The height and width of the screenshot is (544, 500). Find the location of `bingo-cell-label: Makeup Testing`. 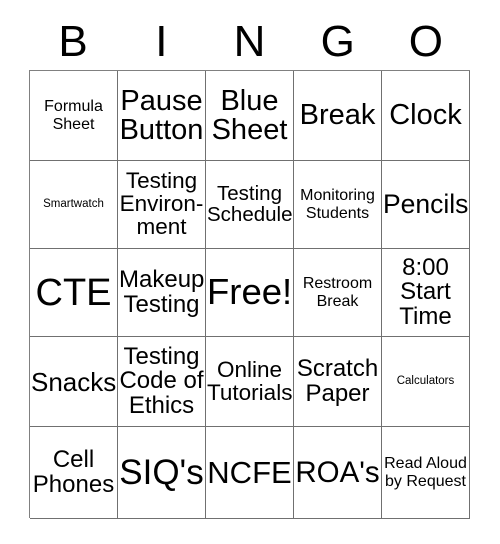

bingo-cell-label: Makeup Testing is located at coordinates (162, 292).